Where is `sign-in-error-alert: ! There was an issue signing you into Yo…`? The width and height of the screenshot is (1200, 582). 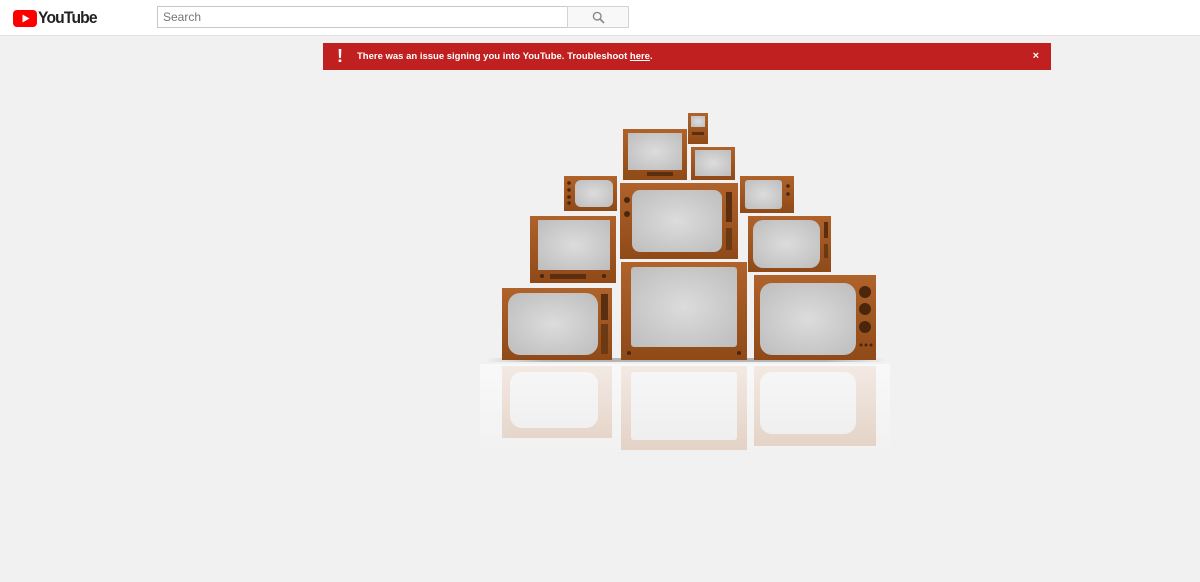
sign-in-error-alert: ! There was an issue signing you into Yo… is located at coordinates (687, 56).